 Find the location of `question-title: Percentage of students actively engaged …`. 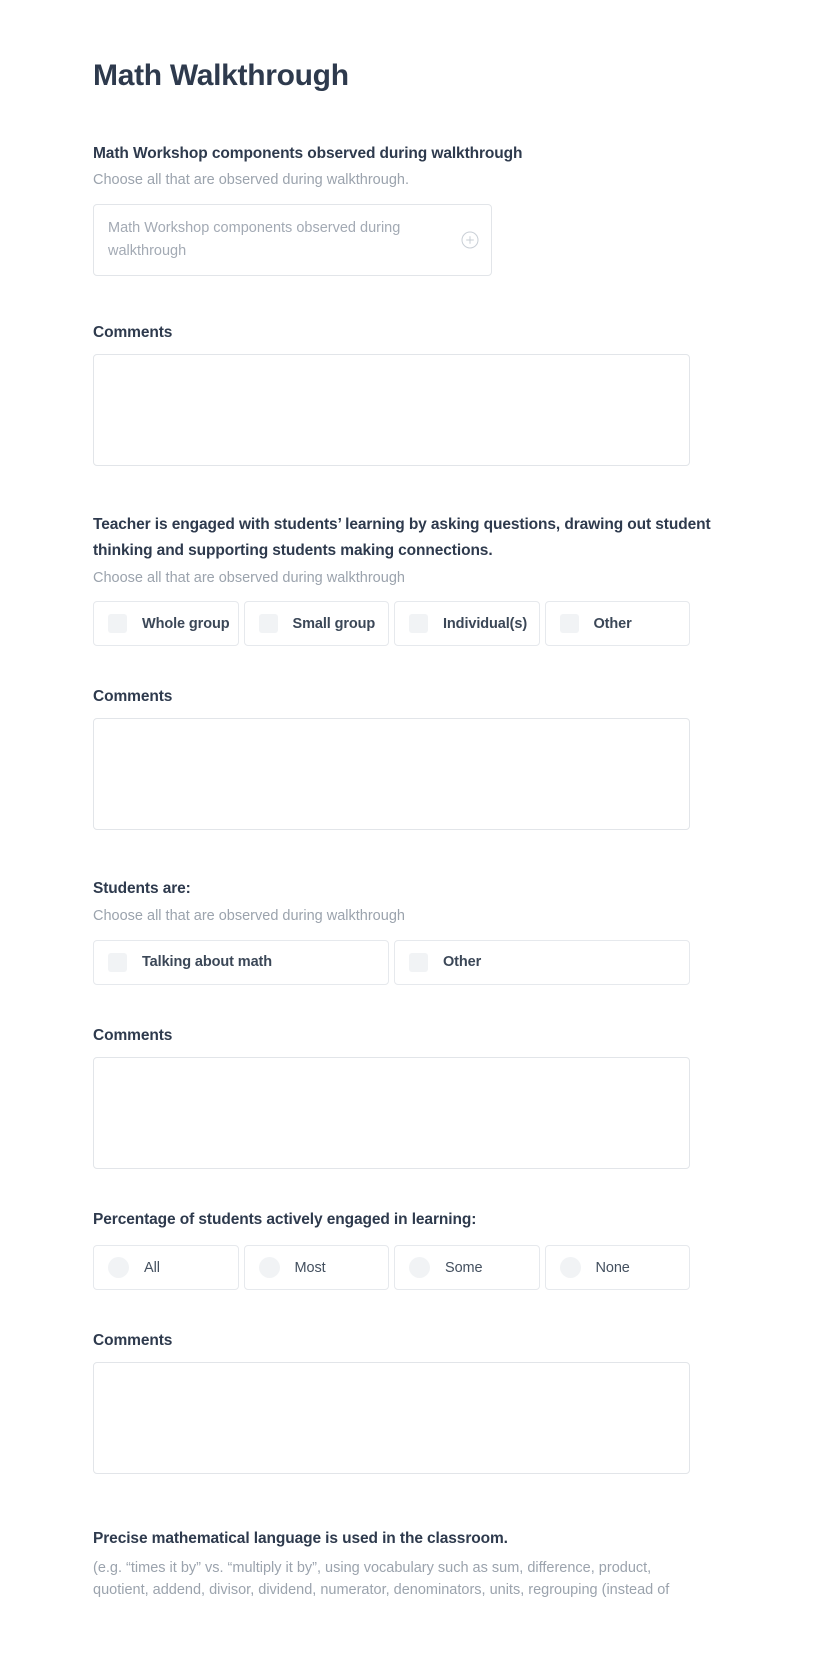

question-title: Percentage of students actively engaged … is located at coordinates (285, 1219).